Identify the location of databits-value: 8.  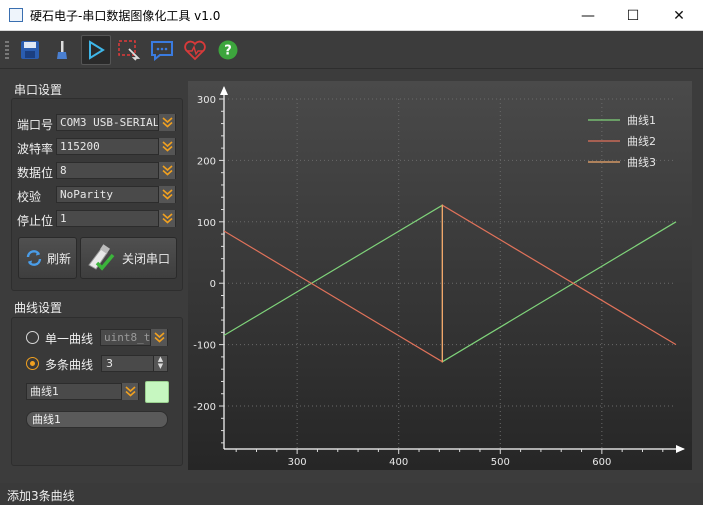
(63, 170).